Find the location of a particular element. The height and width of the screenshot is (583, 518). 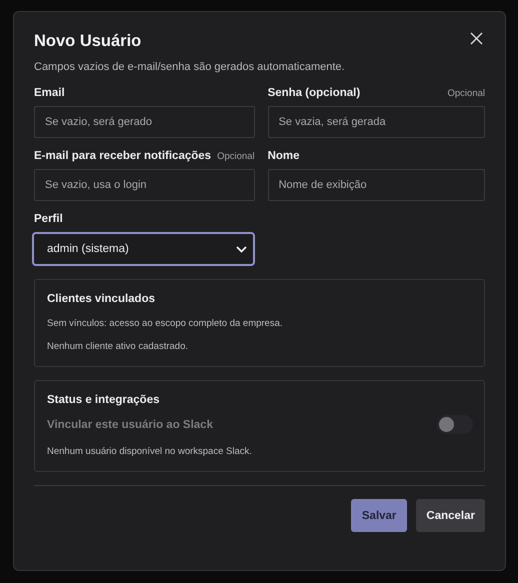

field-label: Senha (opcional) is located at coordinates (314, 93).